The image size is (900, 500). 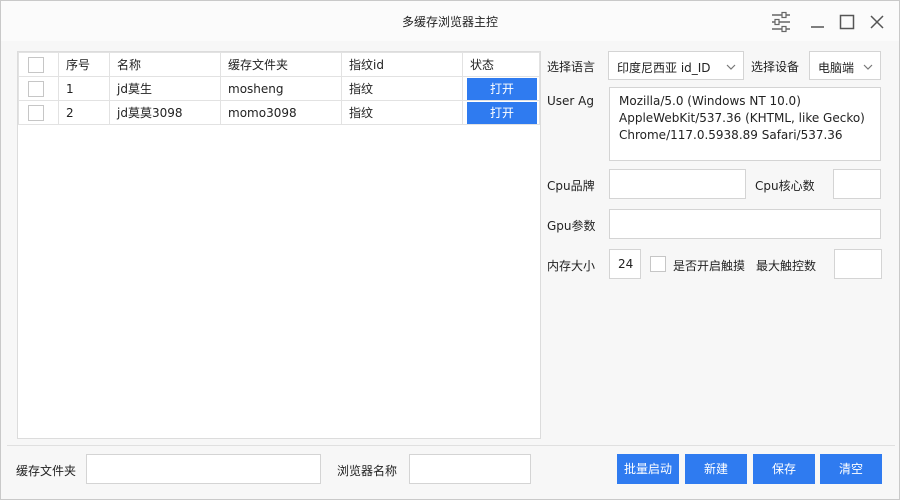 I want to click on save-button: 保存, so click(x=784, y=469).